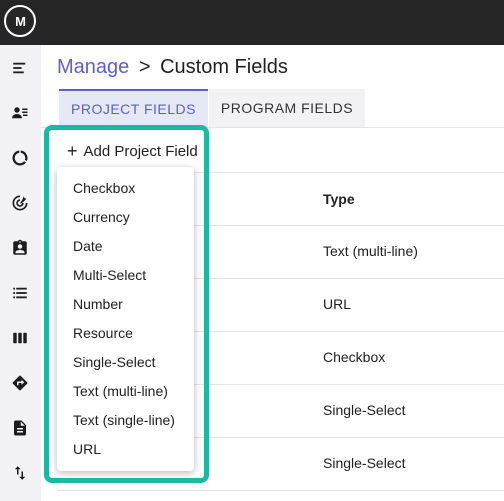 This screenshot has width=504, height=501. What do you see at coordinates (337, 304) in the screenshot?
I see `table-row-type-cell: URL` at bounding box center [337, 304].